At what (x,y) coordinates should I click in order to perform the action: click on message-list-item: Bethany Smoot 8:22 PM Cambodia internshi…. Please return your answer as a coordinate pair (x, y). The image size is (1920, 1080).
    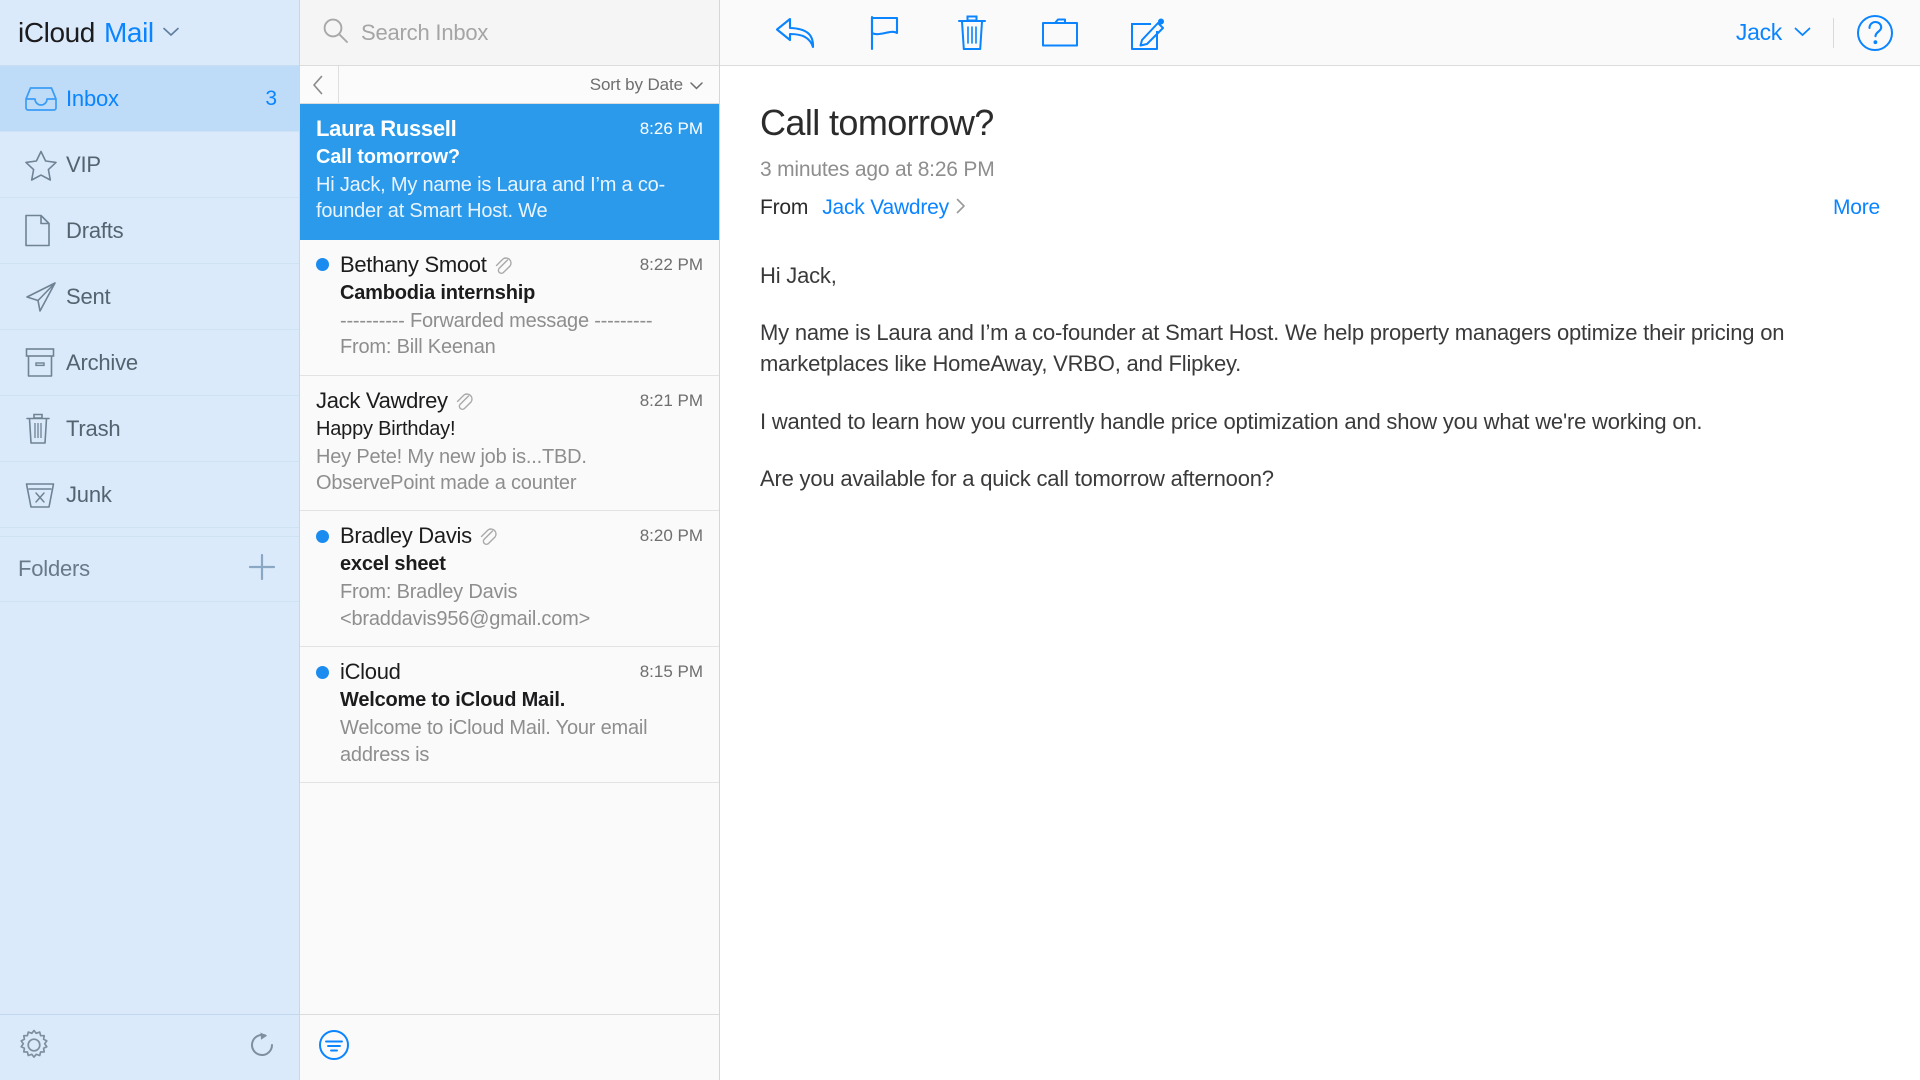
    Looking at the image, I should click on (509, 308).